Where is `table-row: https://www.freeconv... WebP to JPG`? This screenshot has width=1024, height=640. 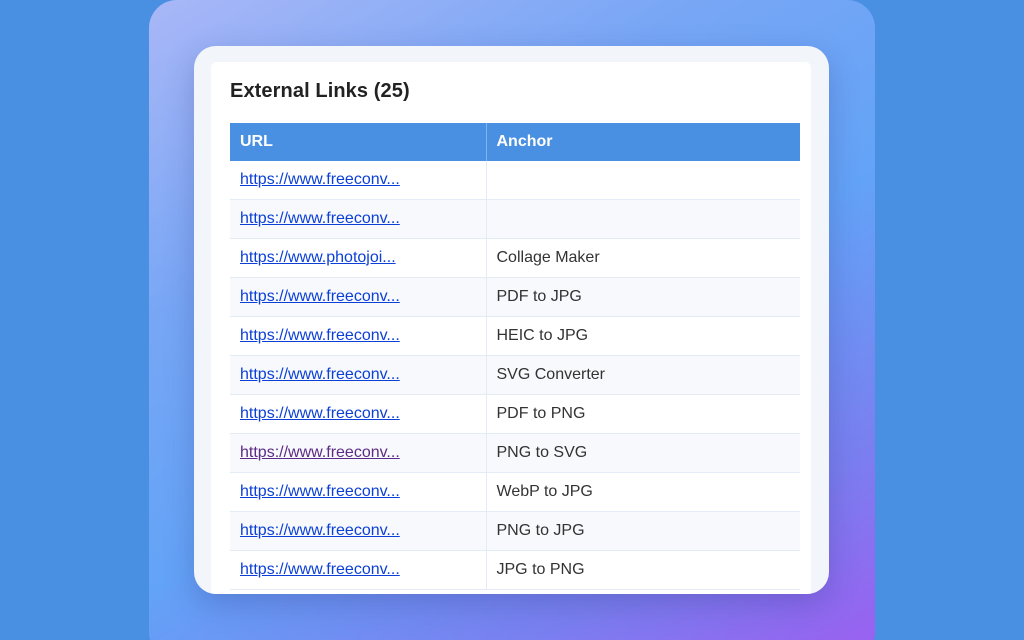
table-row: https://www.freeconv... WebP to JPG is located at coordinates (515, 492).